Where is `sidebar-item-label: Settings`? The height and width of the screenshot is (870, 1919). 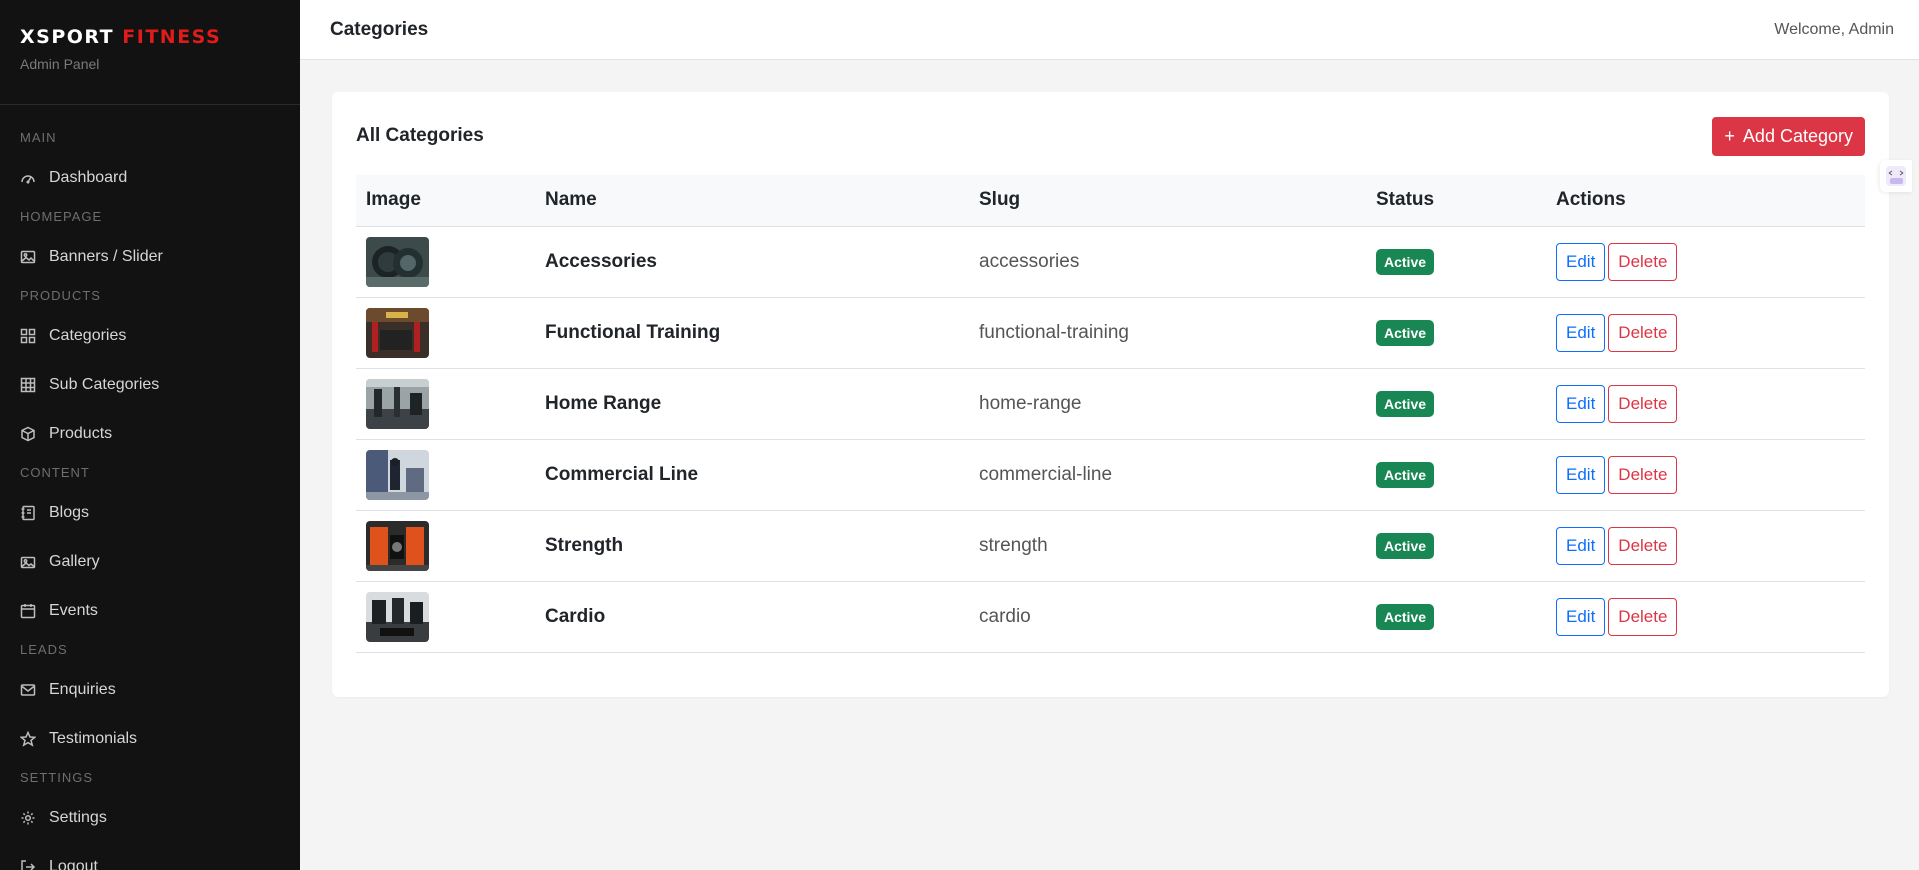
sidebar-item-label: Settings is located at coordinates (78, 817).